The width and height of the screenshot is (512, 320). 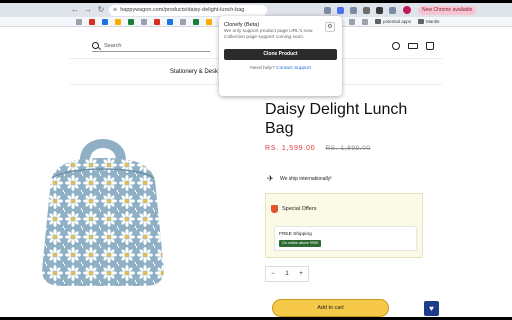 I want to click on back-icon: ←, so click(x=75, y=10).